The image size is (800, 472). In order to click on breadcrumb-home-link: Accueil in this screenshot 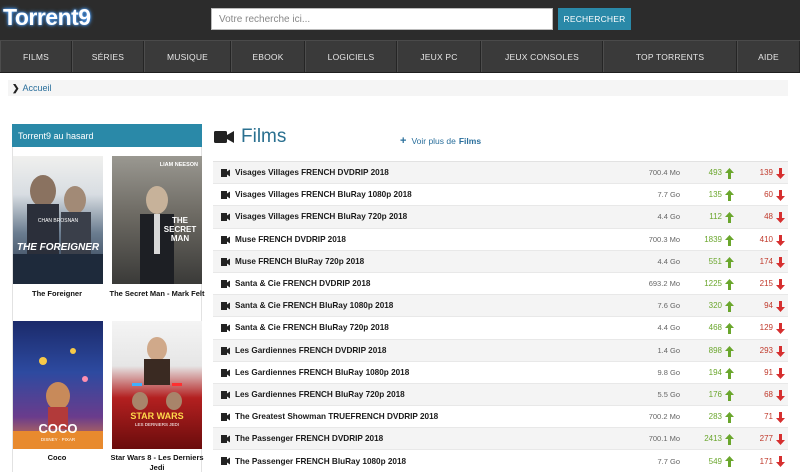, I will do `click(37, 88)`.